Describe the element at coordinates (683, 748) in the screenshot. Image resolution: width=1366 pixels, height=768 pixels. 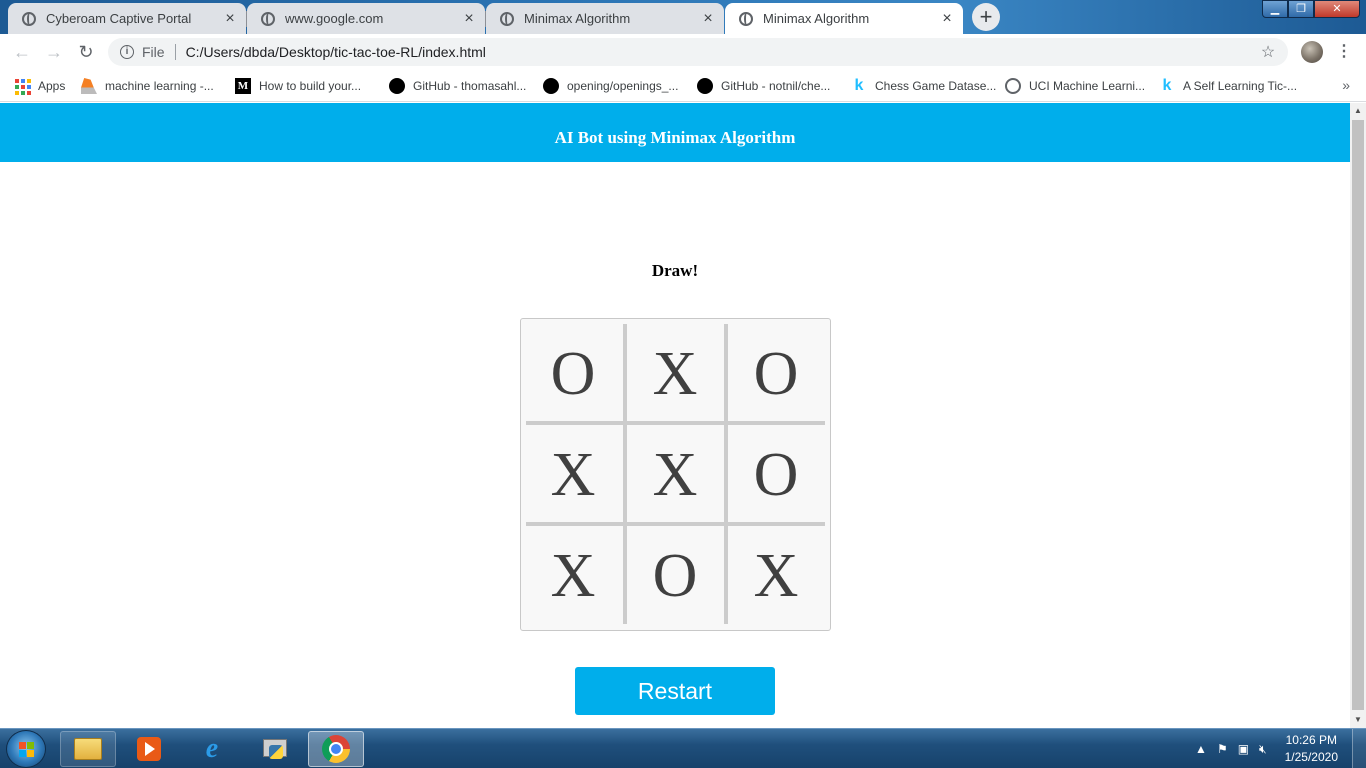
I see `windows-taskbar: e ▲ ⚑ ▣ 🔇︎ 10:26 PM 1/25/2020` at that location.